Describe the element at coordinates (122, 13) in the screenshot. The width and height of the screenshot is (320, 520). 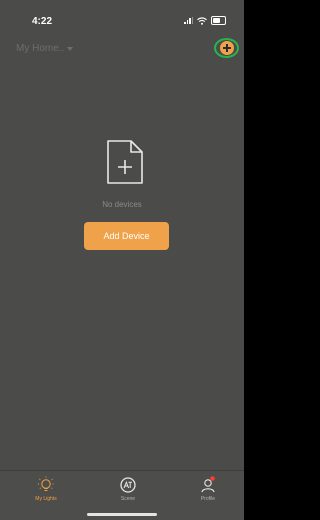
I see `status-bar: 4:22` at that location.